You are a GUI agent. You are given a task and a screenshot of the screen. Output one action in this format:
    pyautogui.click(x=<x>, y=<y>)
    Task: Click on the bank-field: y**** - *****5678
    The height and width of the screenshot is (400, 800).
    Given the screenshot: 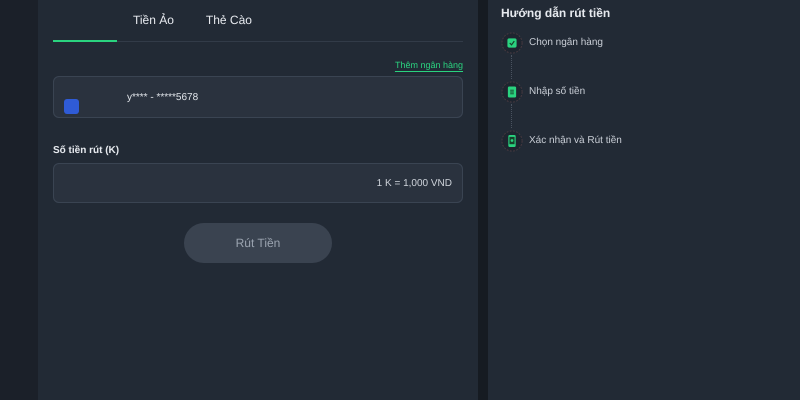 What is the action you would take?
    pyautogui.click(x=258, y=97)
    